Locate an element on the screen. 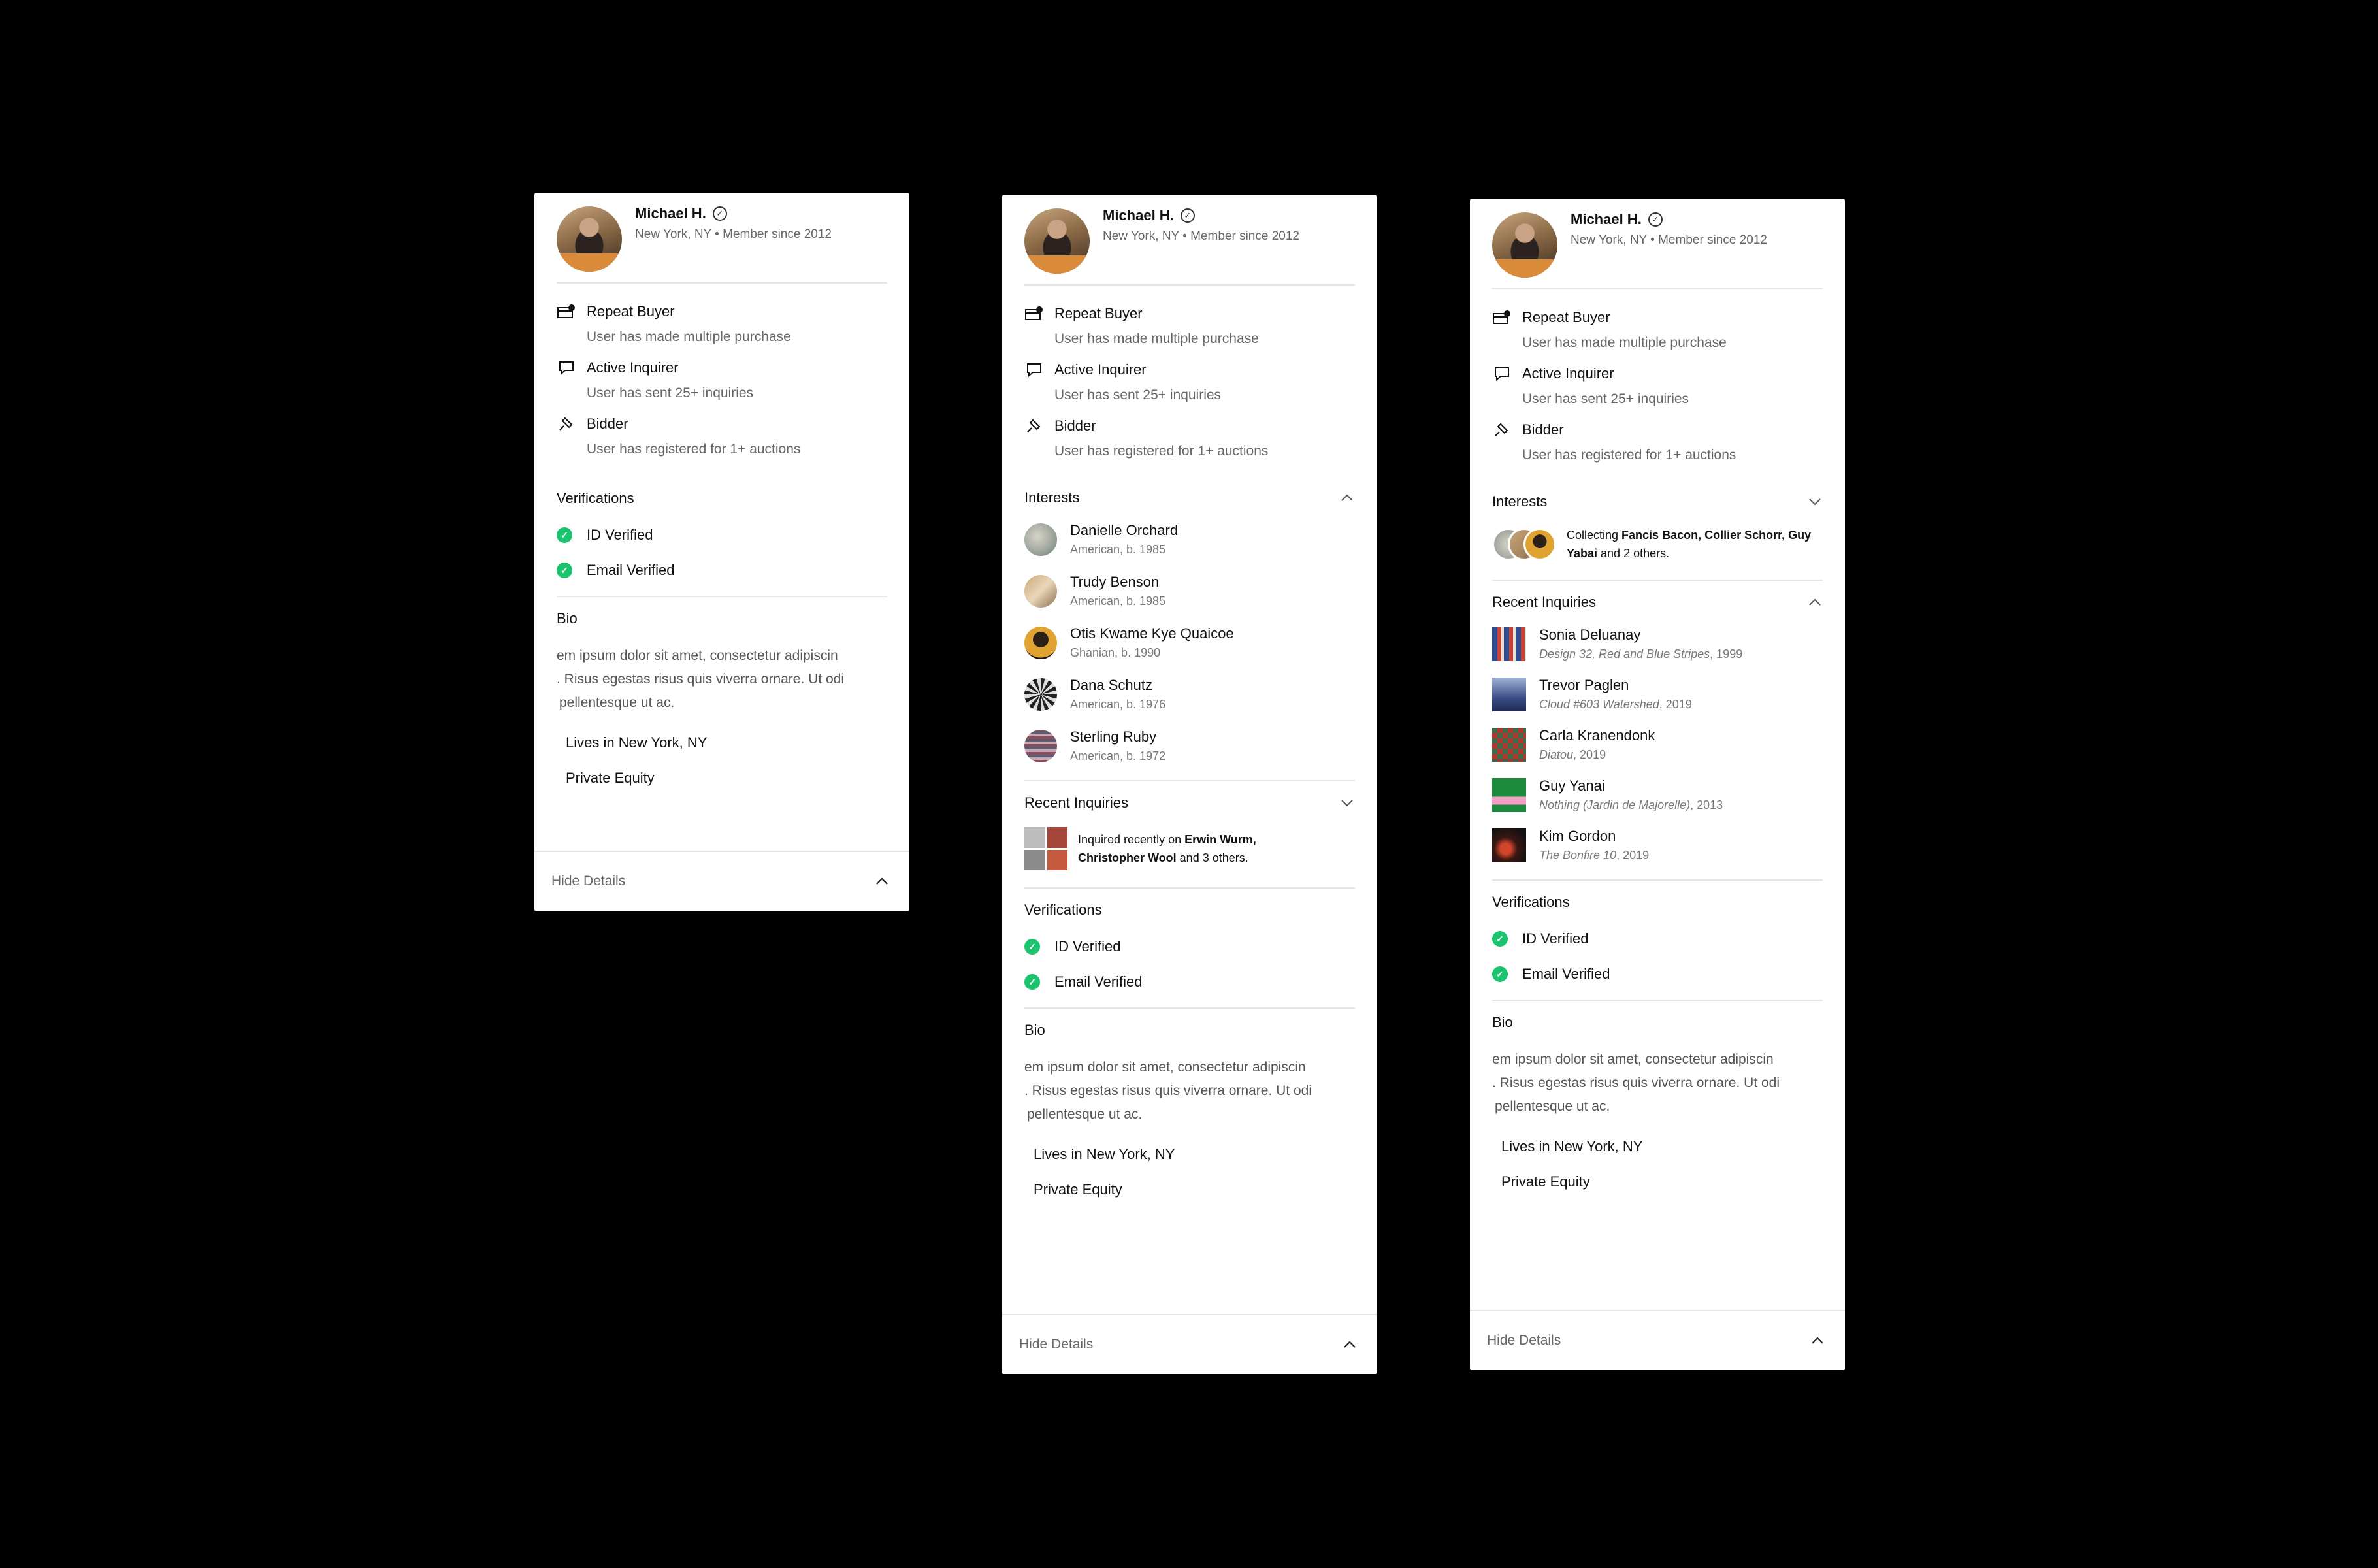 The width and height of the screenshot is (2378, 1568). list-item: Otis Kwame Kye Quaicoe Ghanian, b. 1990 is located at coordinates (1189, 642).